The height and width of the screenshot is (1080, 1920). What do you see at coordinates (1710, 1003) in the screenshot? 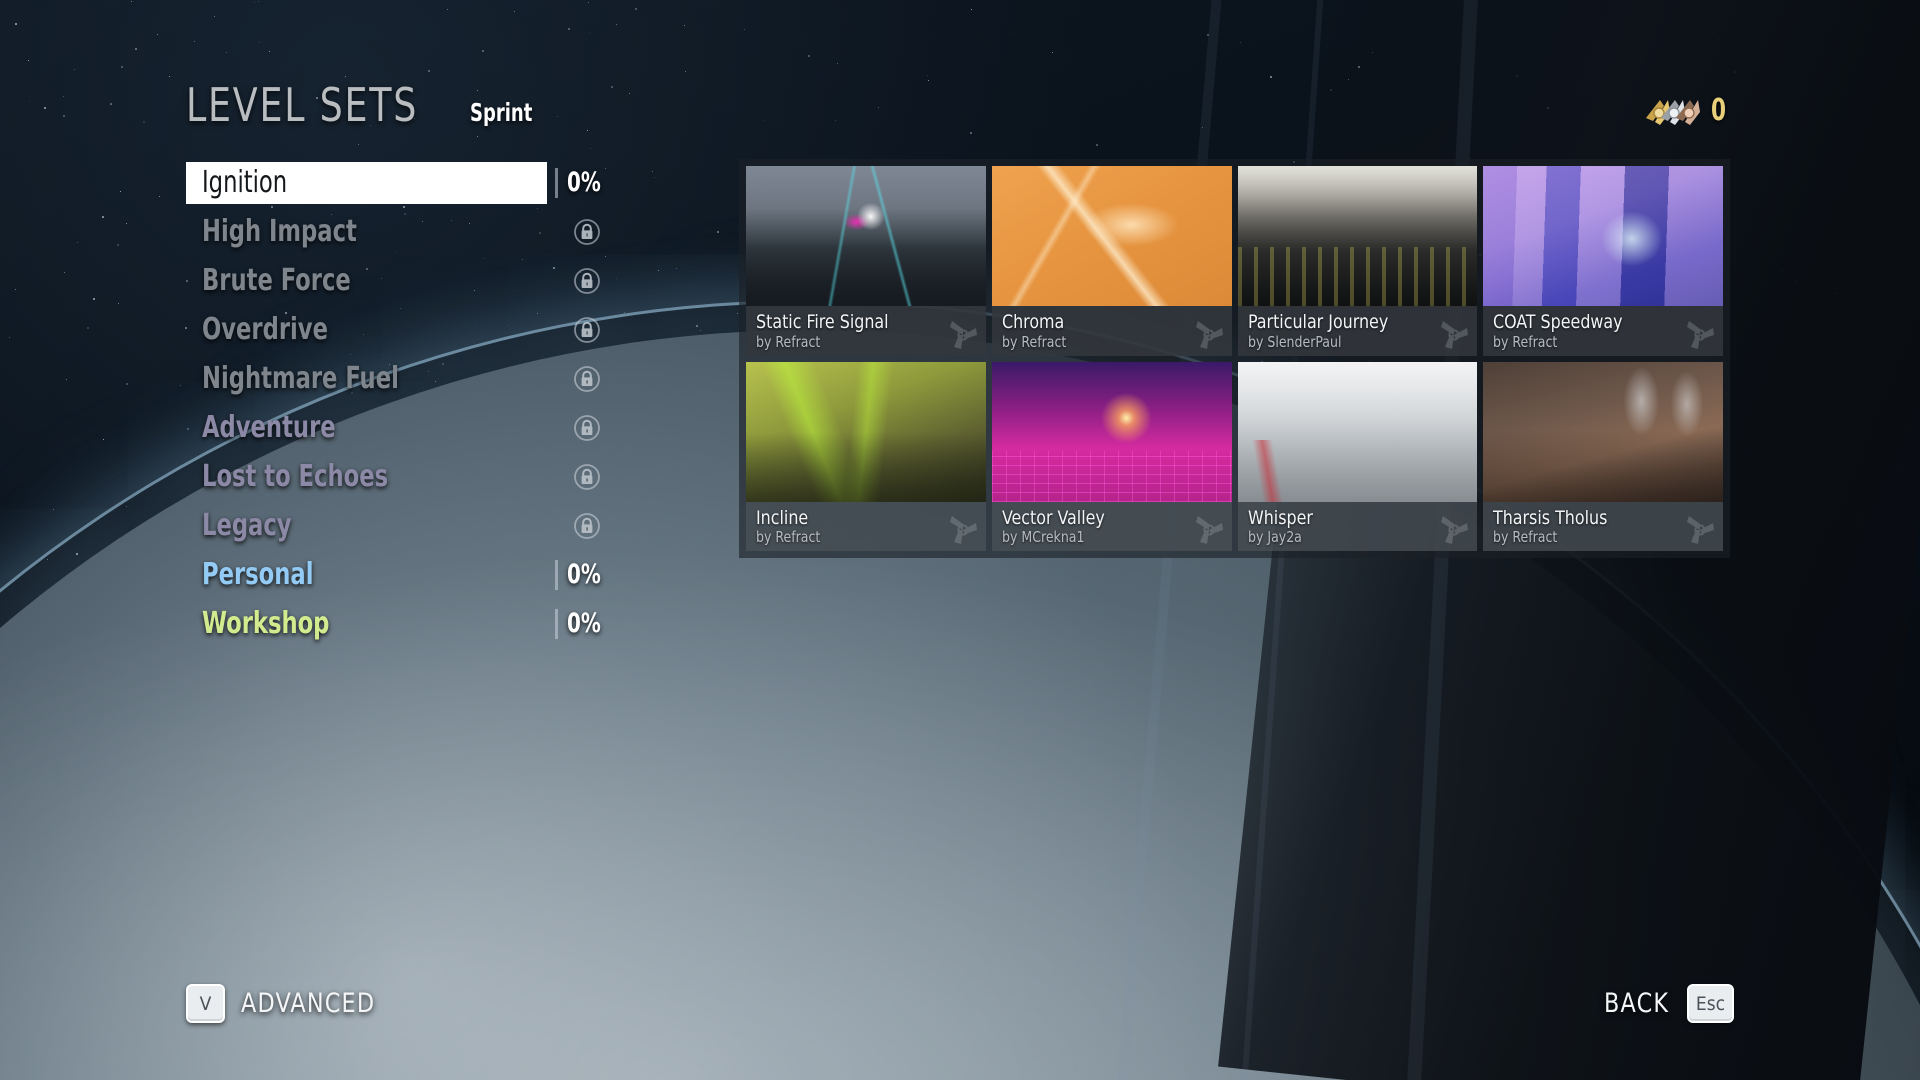
I see `back-keycap: Esc` at bounding box center [1710, 1003].